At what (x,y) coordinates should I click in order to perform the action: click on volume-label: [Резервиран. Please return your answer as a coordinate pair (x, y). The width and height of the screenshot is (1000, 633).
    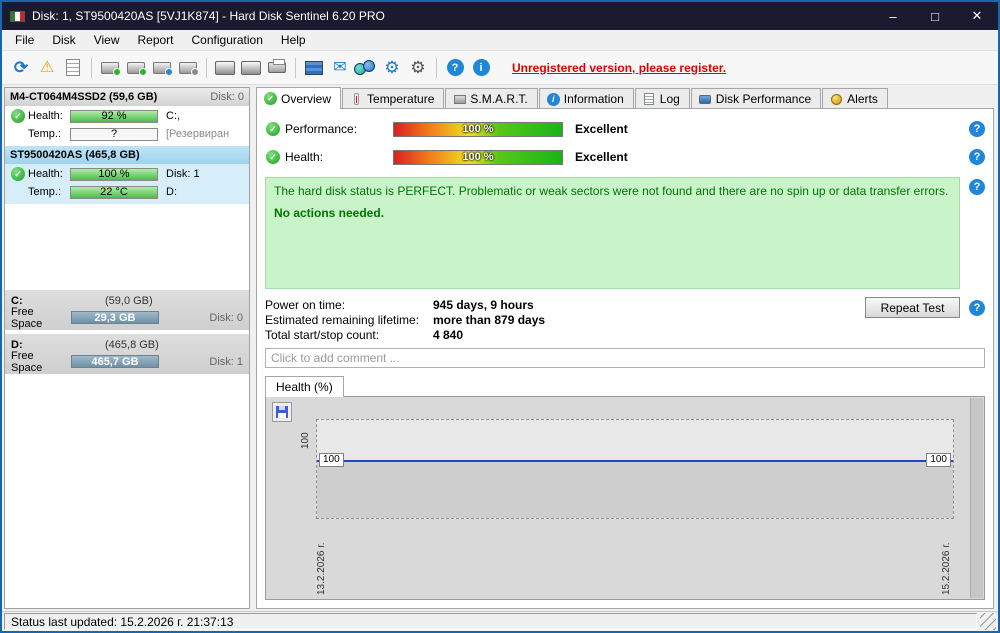
    Looking at the image, I should click on (198, 134).